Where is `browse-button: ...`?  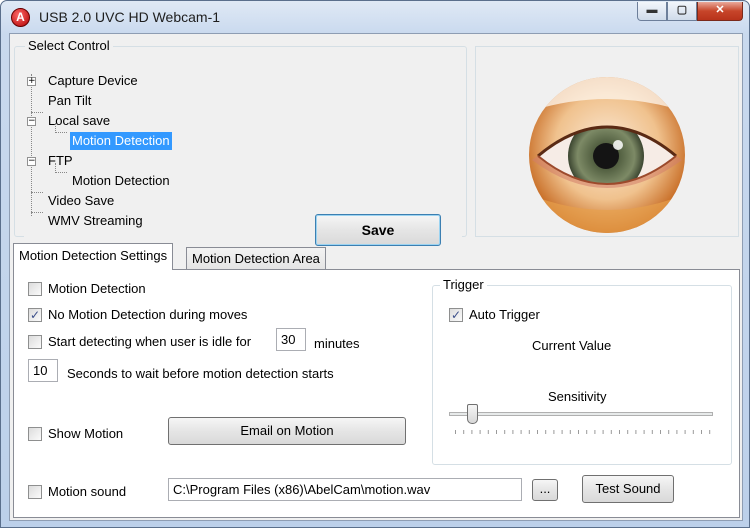
browse-button: ... is located at coordinates (545, 490).